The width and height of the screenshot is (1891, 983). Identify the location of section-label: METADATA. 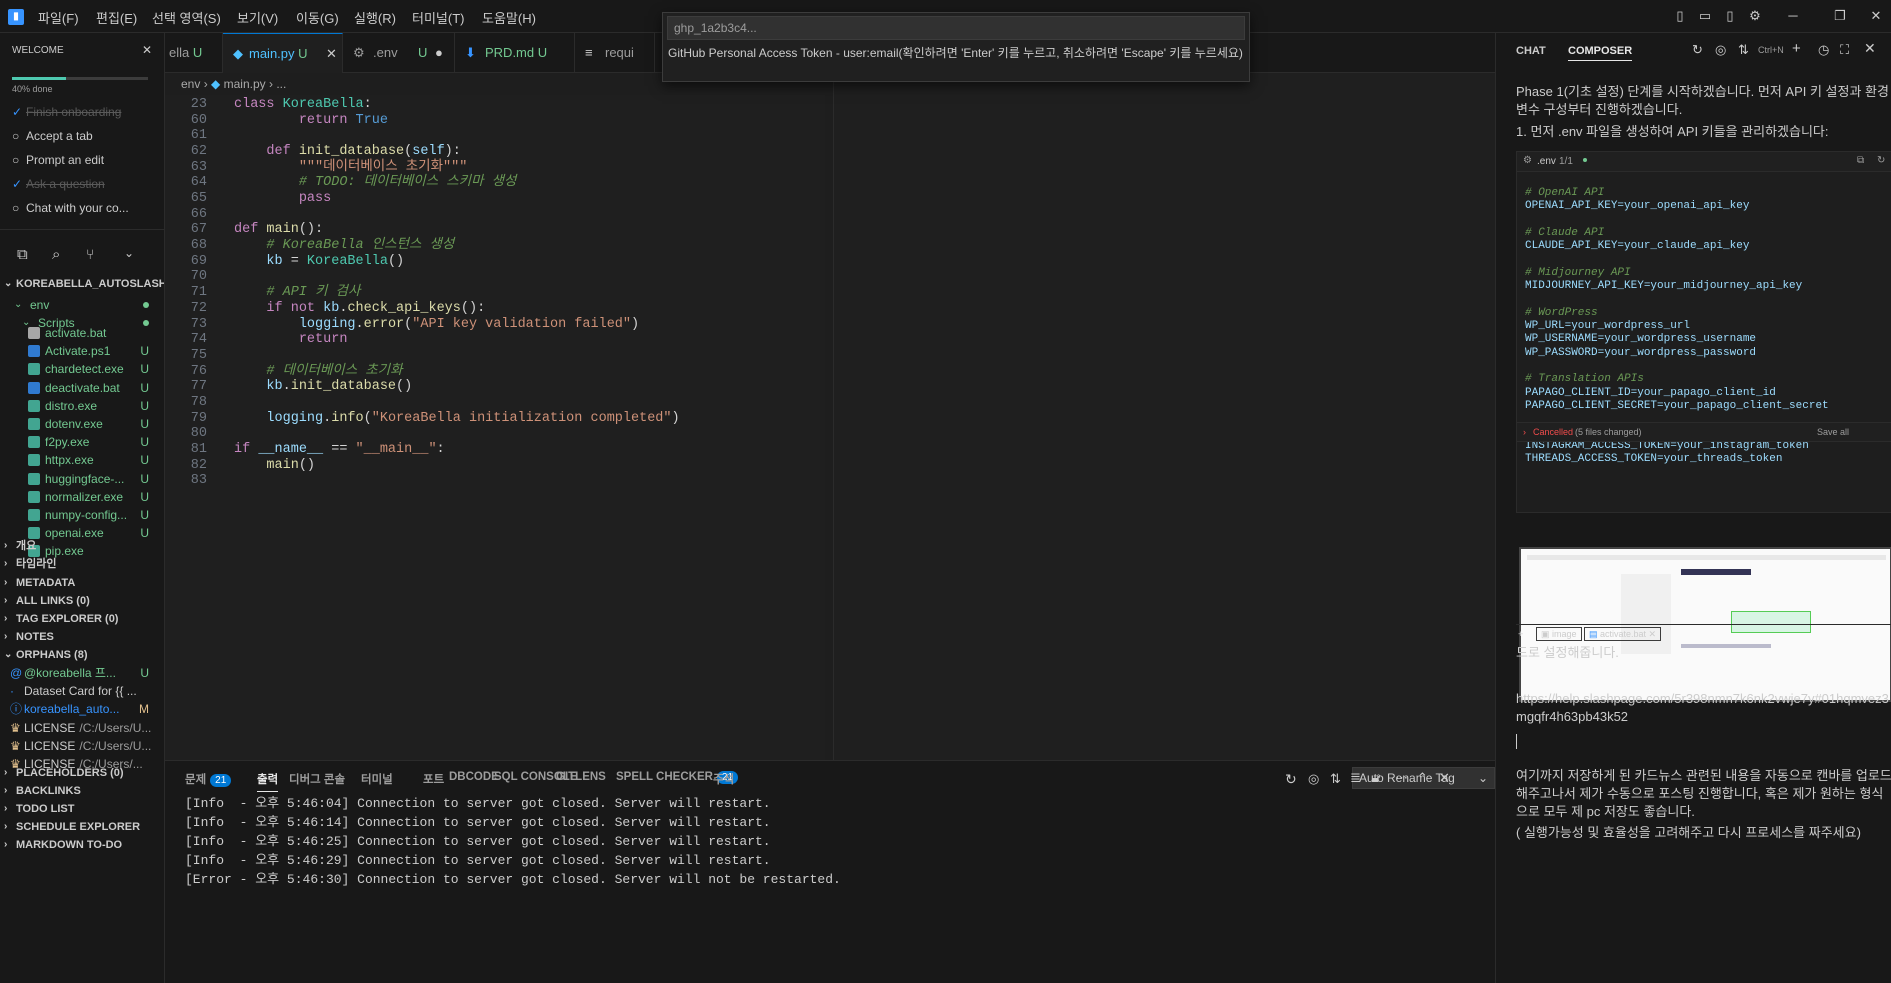
(46, 583).